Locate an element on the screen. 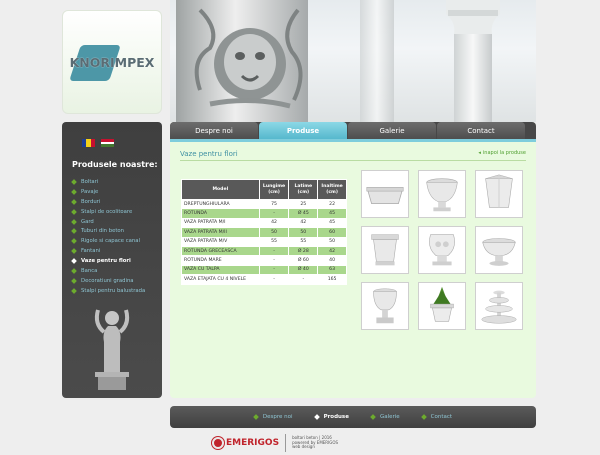 The height and width of the screenshot is (455, 600). back-to-products-link: ◂ inapoi la produse is located at coordinates (502, 153).